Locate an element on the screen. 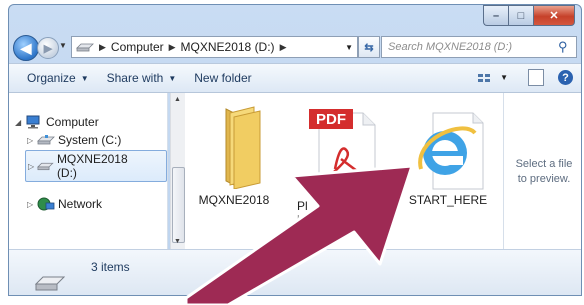 Image resolution: width=584 pixels, height=305 pixels. file-item-folder: MQXNE2018 is located at coordinates (234, 153).